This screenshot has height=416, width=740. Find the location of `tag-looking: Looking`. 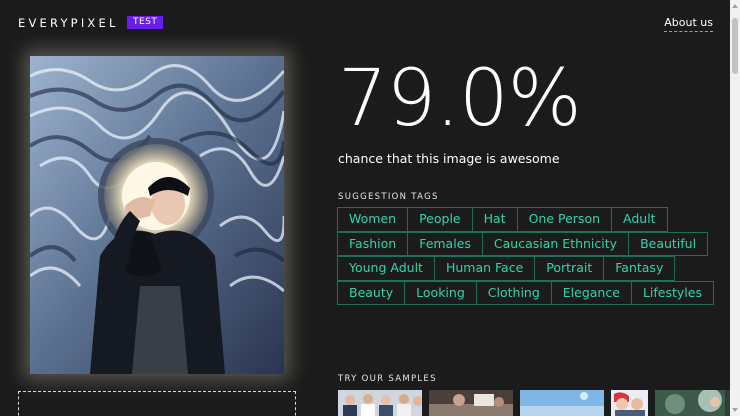

tag-looking: Looking is located at coordinates (440, 292).